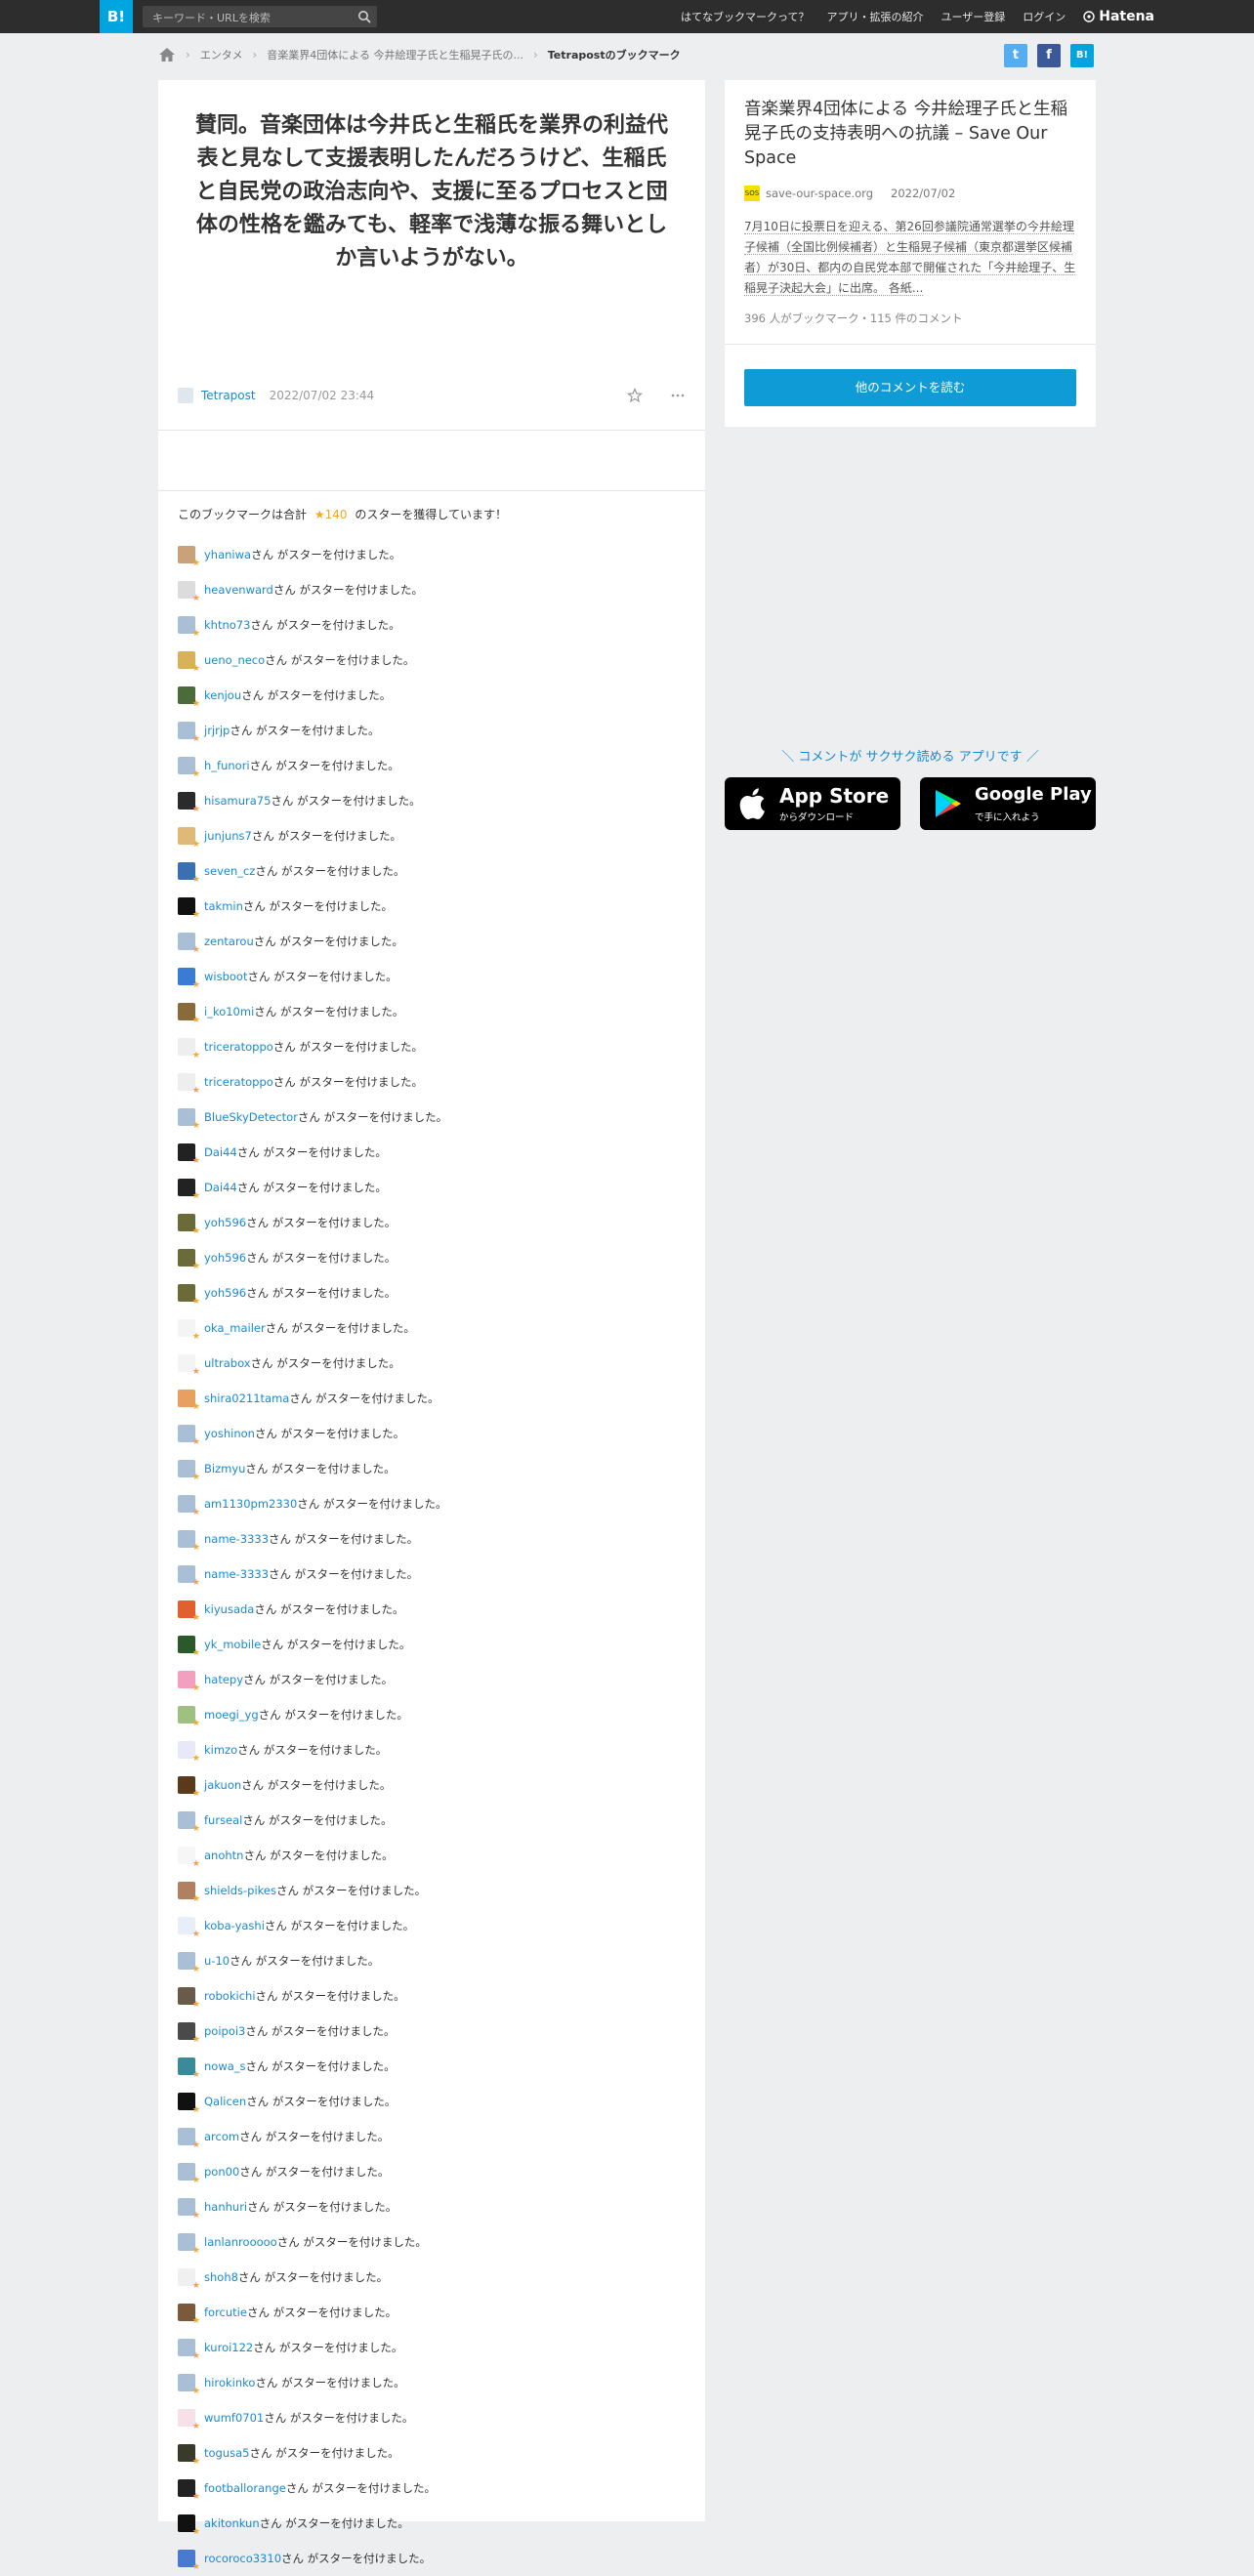  What do you see at coordinates (239, 590) in the screenshot?
I see `star-user-link: heavenward` at bounding box center [239, 590].